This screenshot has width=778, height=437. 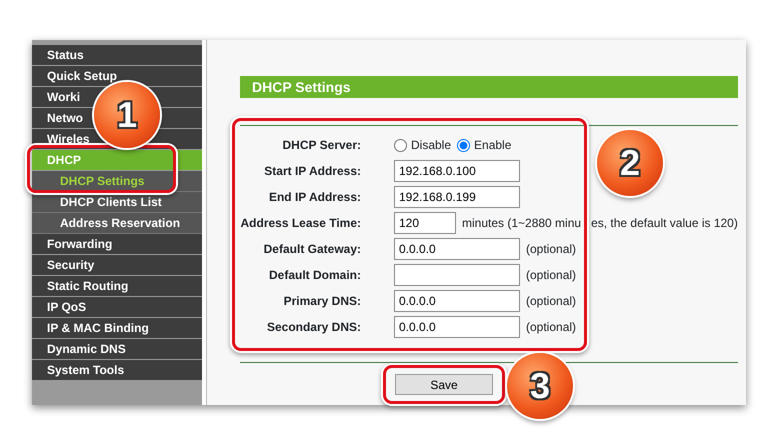 What do you see at coordinates (540, 386) in the screenshot?
I see `step-badge: 3` at bounding box center [540, 386].